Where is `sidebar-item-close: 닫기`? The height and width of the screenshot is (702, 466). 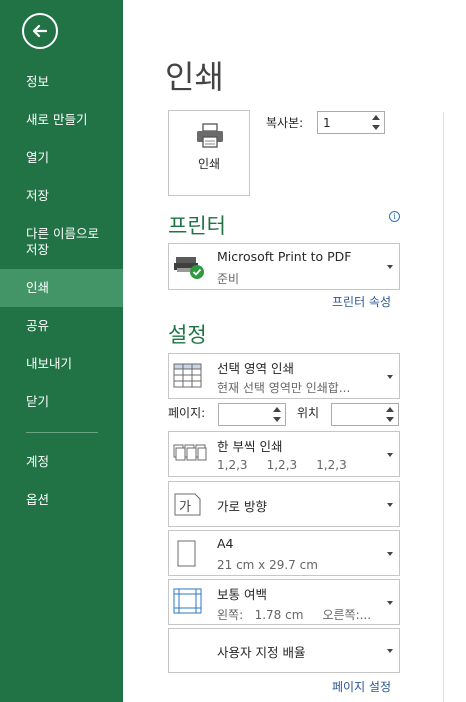 sidebar-item-close: 닫기 is located at coordinates (61, 402).